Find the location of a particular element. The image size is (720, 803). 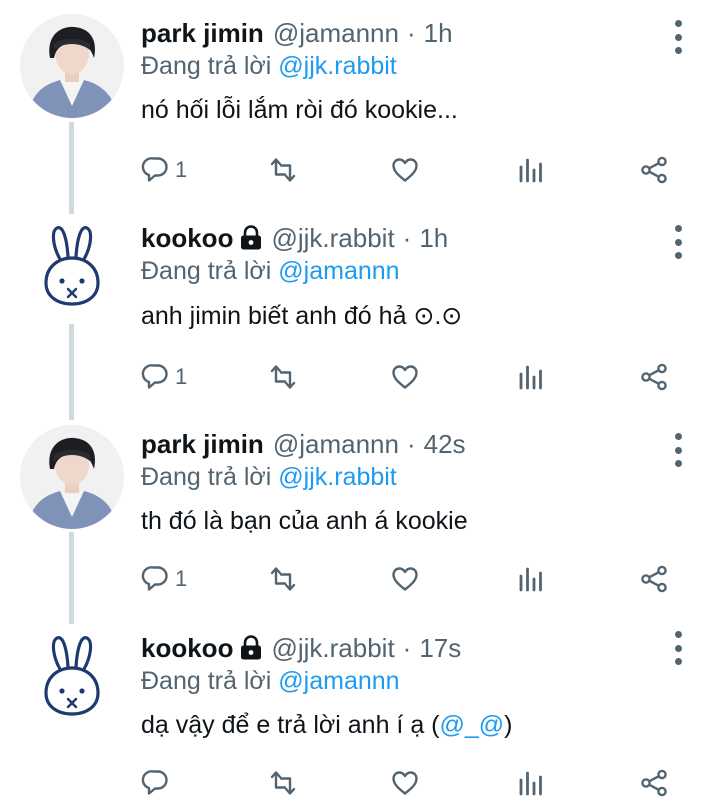

tweet-header: park jimin @jamannn · 42s is located at coordinates (303, 444).